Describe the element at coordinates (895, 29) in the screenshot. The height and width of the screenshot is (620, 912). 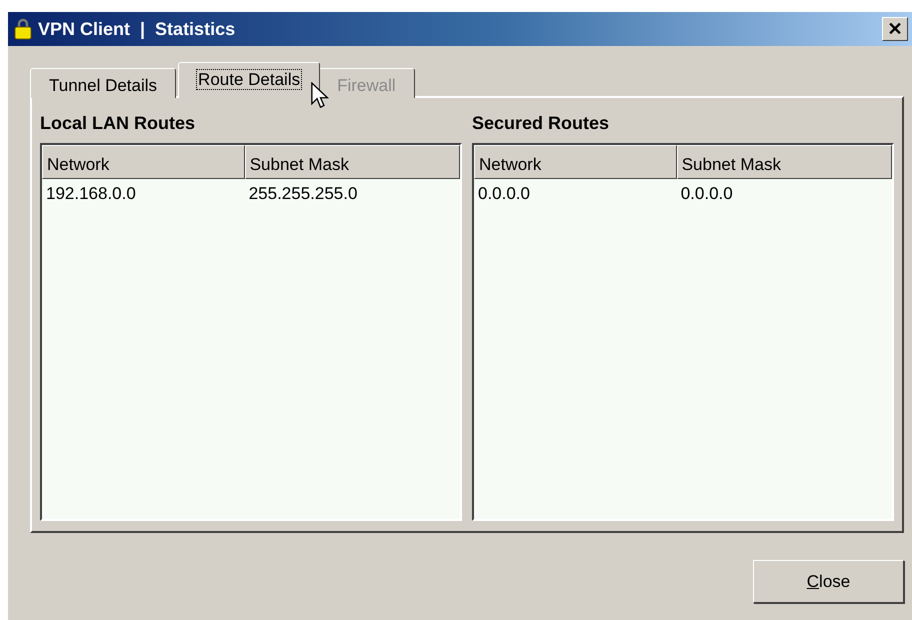
I see `close-button: ✕` at that location.